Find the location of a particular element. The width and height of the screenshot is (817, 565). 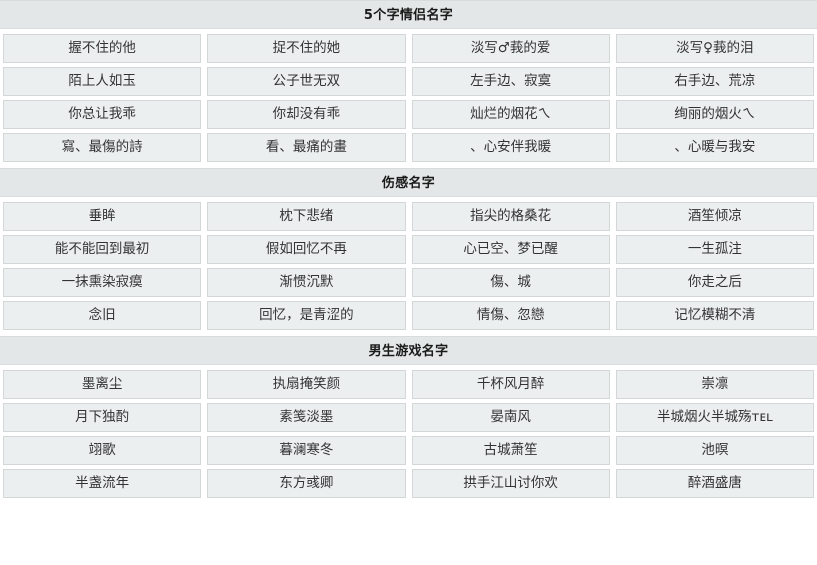

table-row: 陌上人如玉 公子世无双 左手边、寂寞 右手边、荒凉 is located at coordinates (408, 81).